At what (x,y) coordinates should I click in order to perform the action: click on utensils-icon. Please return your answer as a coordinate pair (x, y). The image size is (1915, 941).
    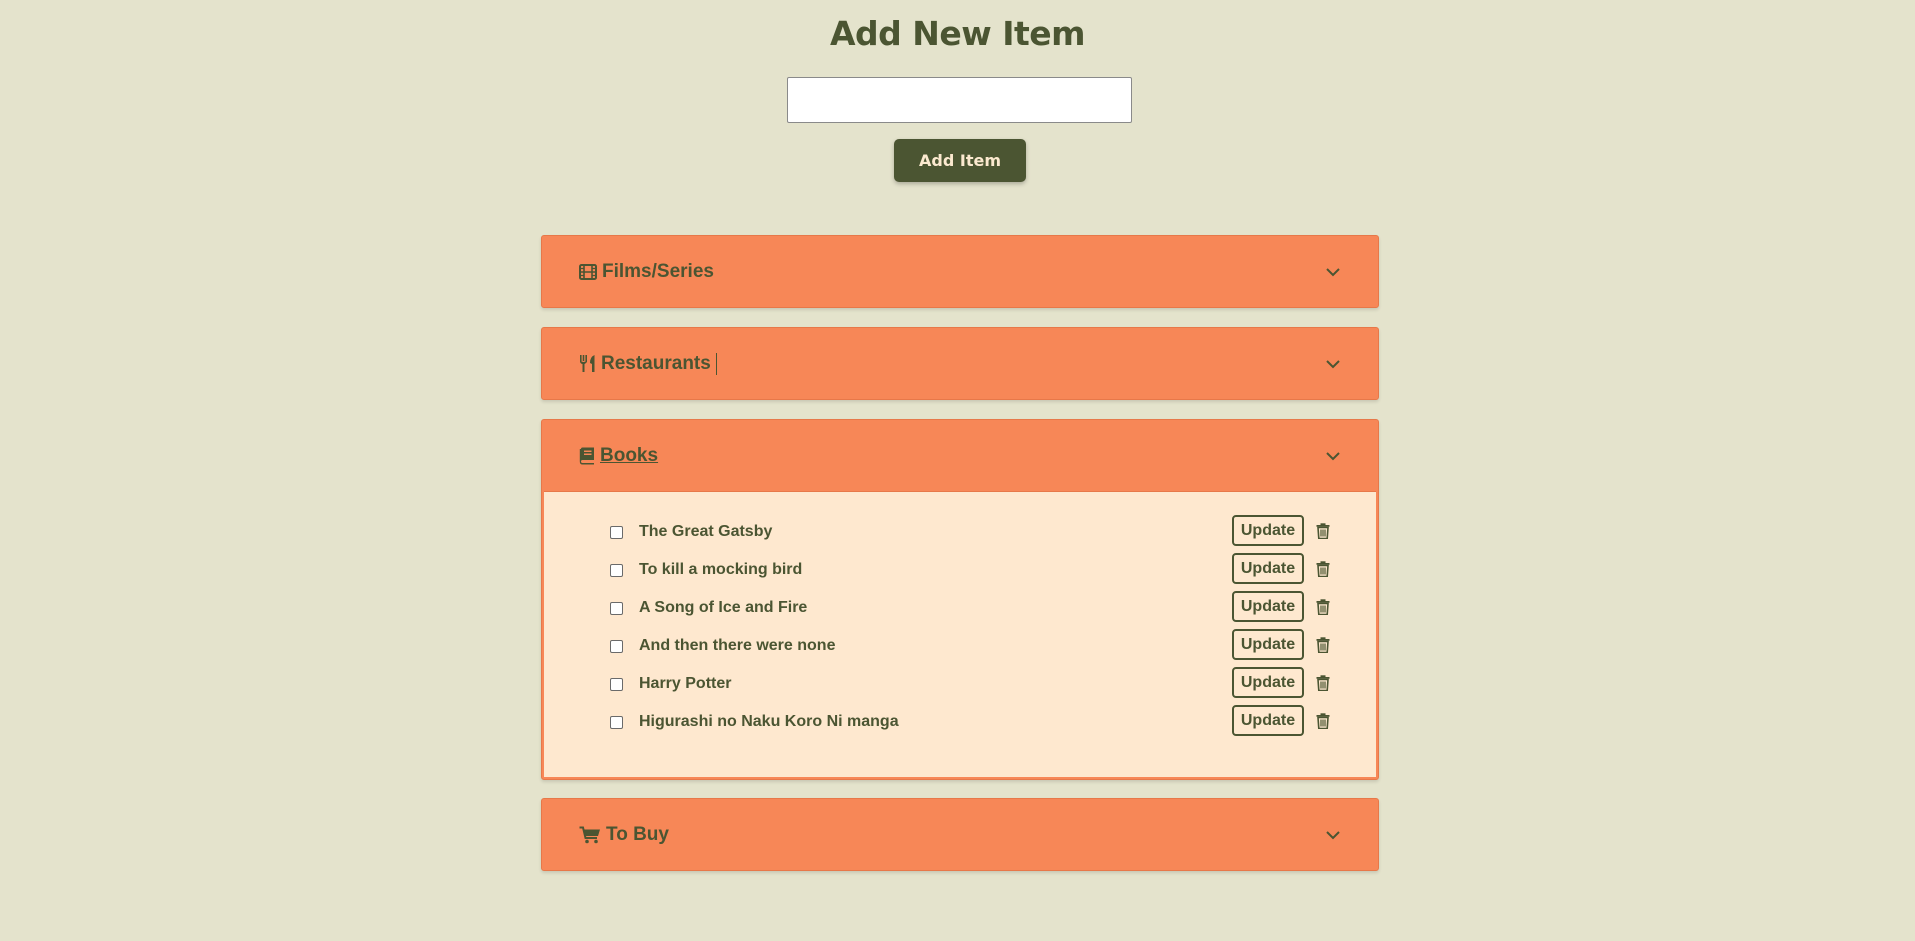
    Looking at the image, I should click on (587, 363).